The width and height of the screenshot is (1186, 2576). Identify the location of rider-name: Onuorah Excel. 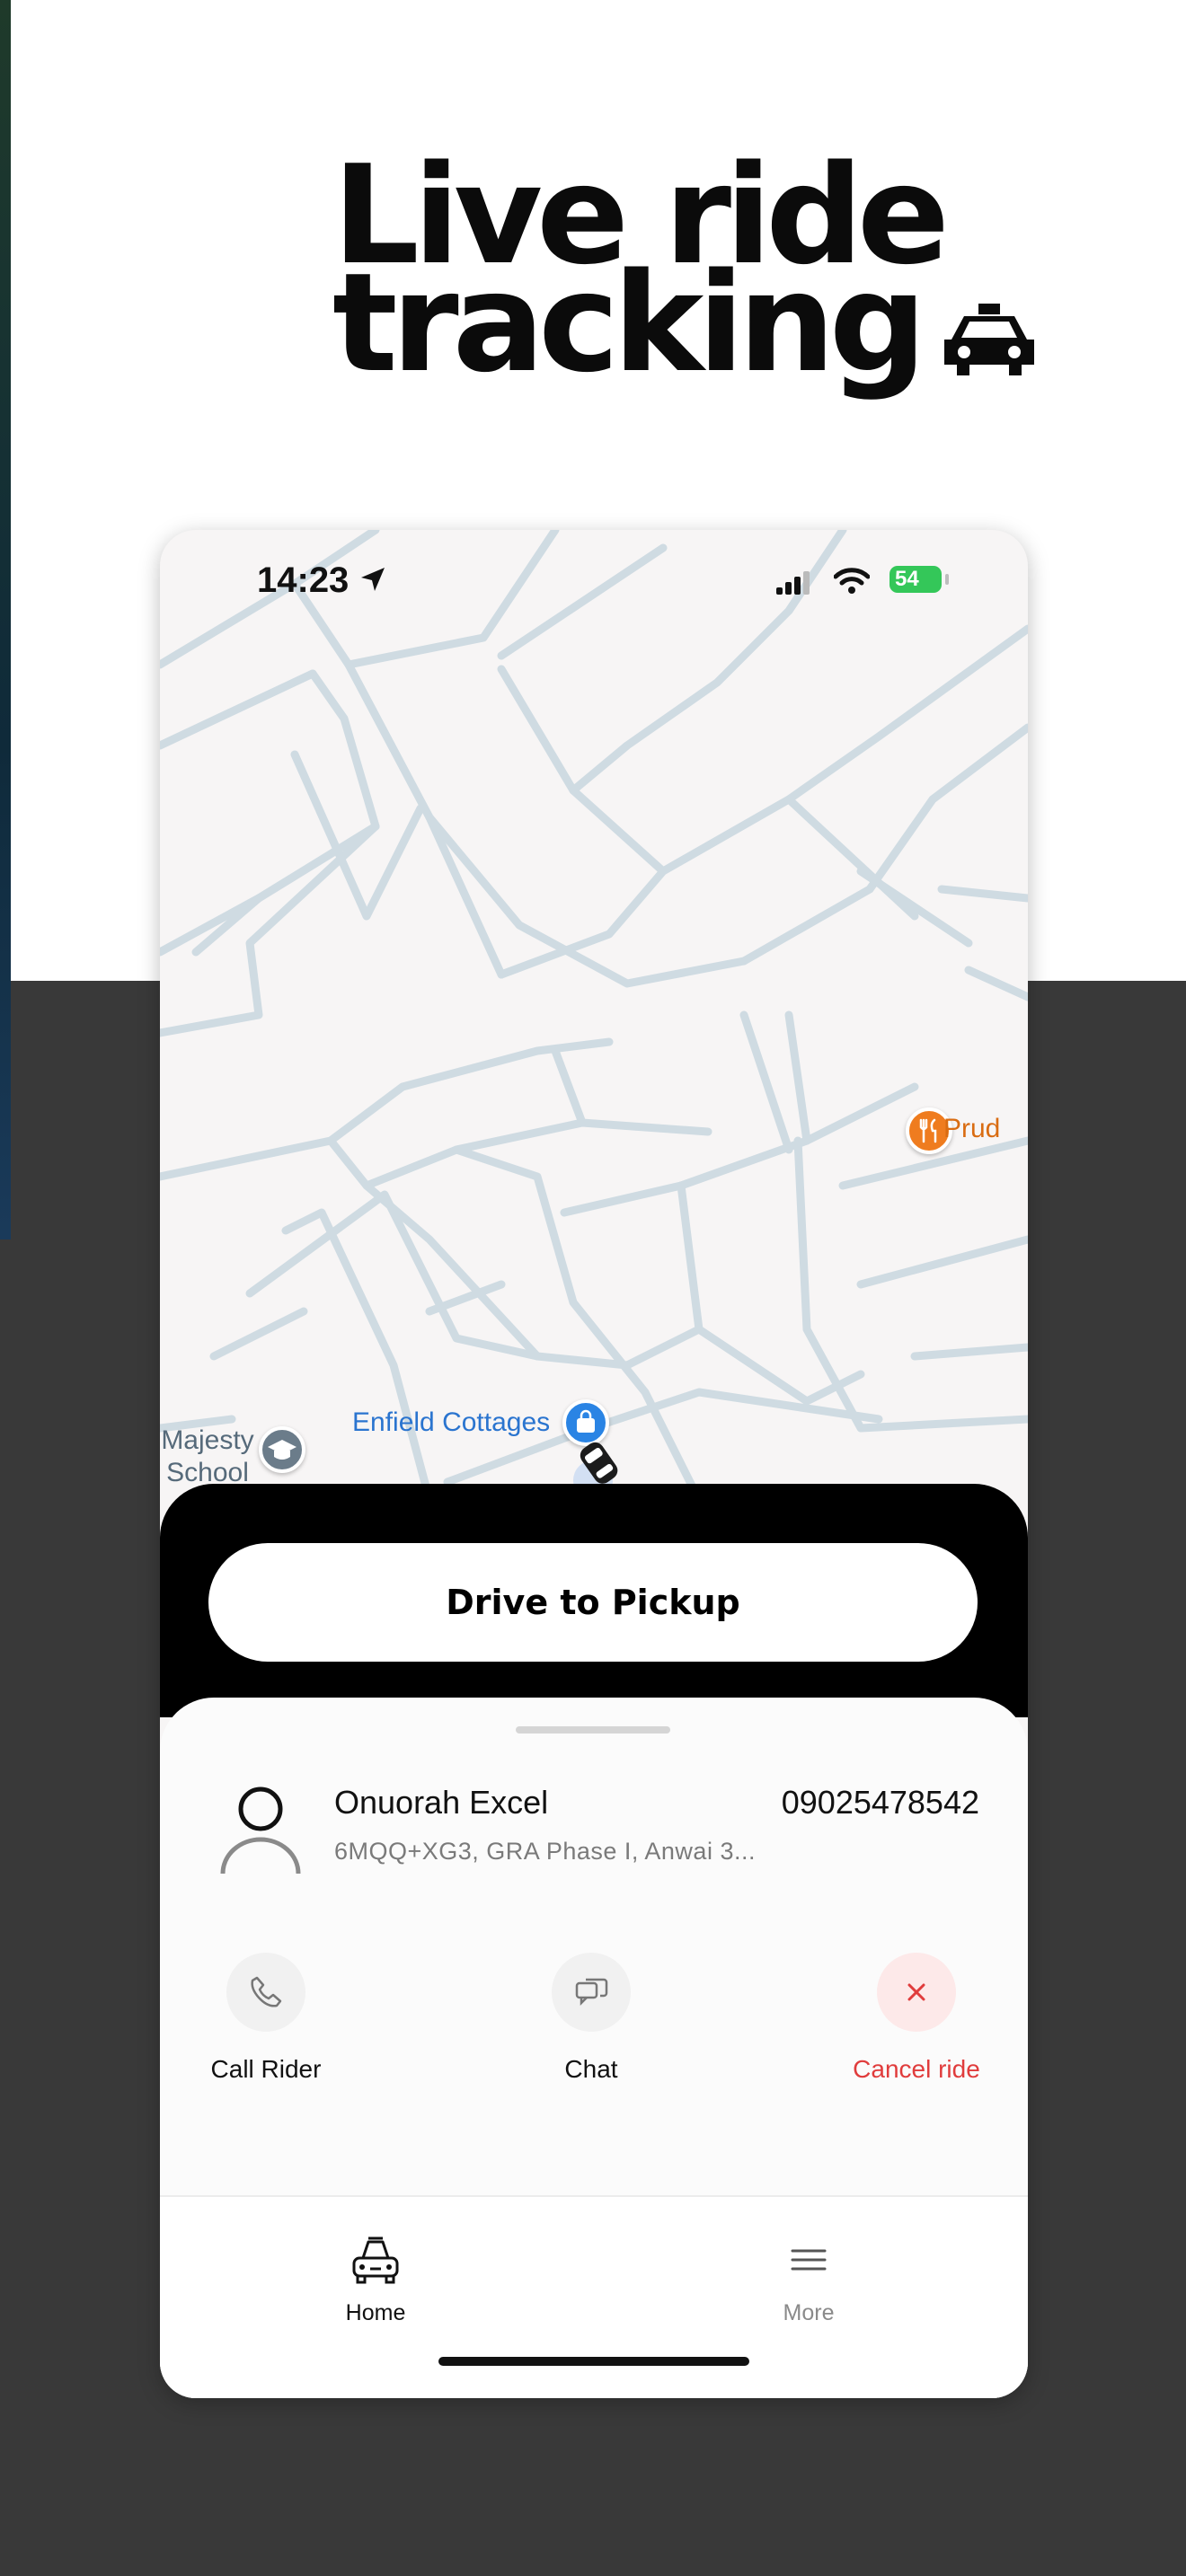
(441, 1802).